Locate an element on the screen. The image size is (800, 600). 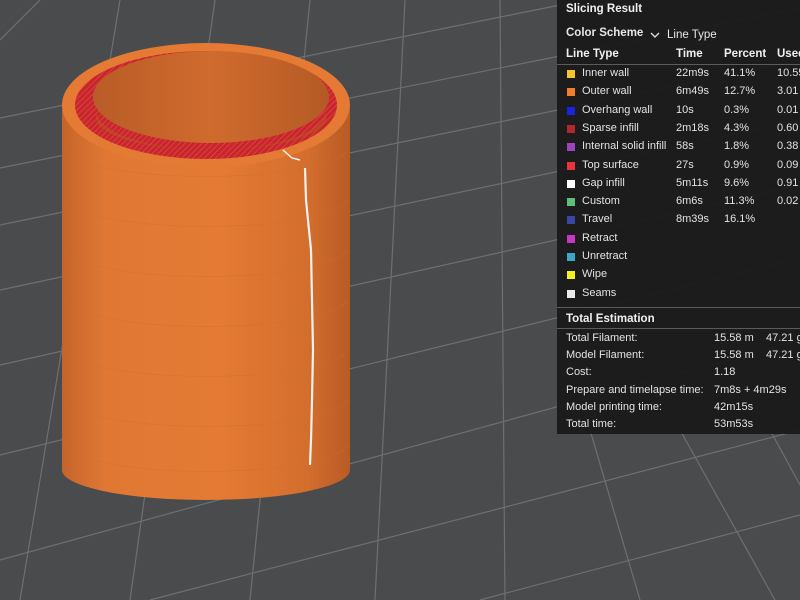
line-type-used: 0.91 is located at coordinates (788, 182).